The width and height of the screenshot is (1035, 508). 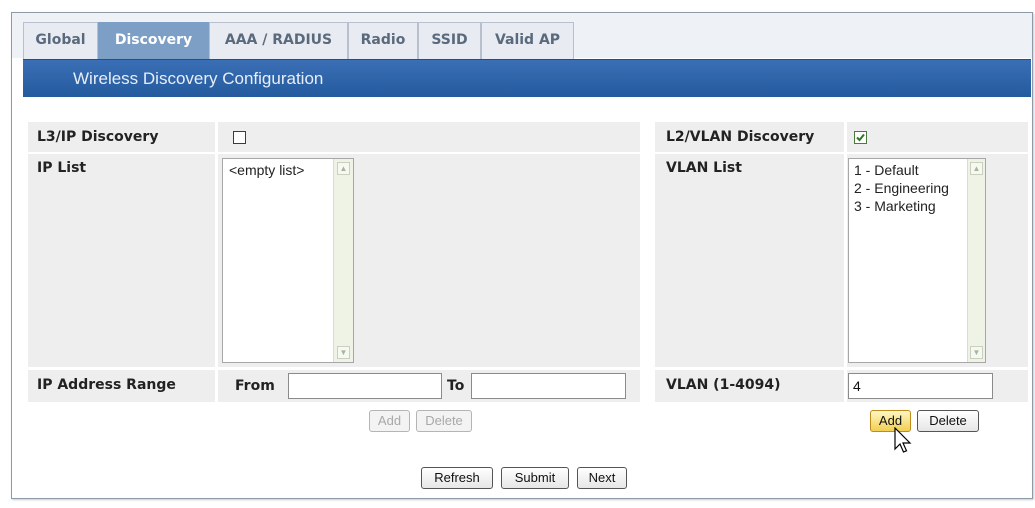 What do you see at coordinates (895, 206) in the screenshot?
I see `vlan-list-item: 3 - Marketing` at bounding box center [895, 206].